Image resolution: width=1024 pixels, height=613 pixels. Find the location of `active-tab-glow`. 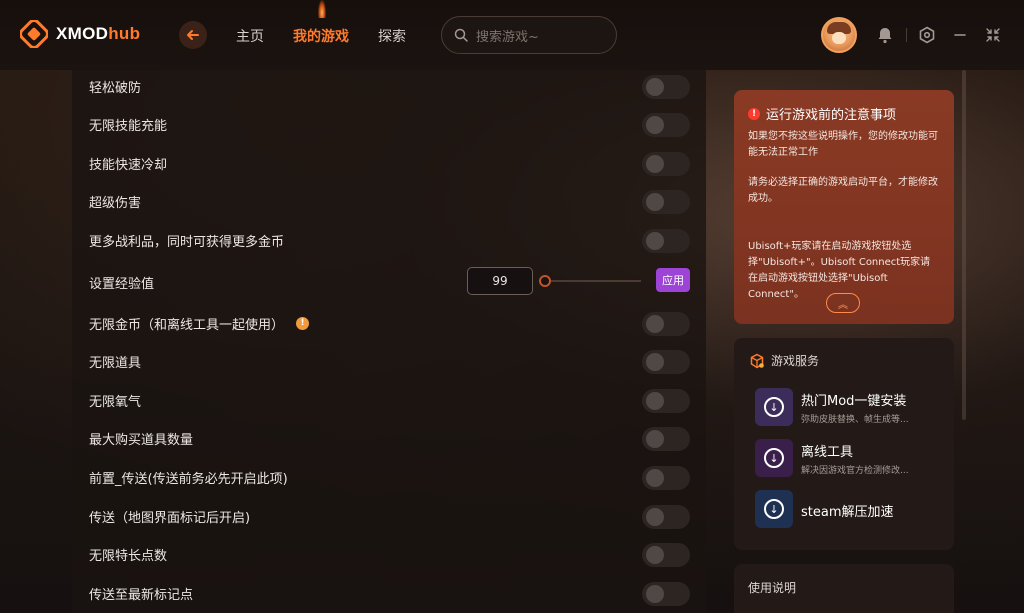

active-tab-glow is located at coordinates (322, 9).